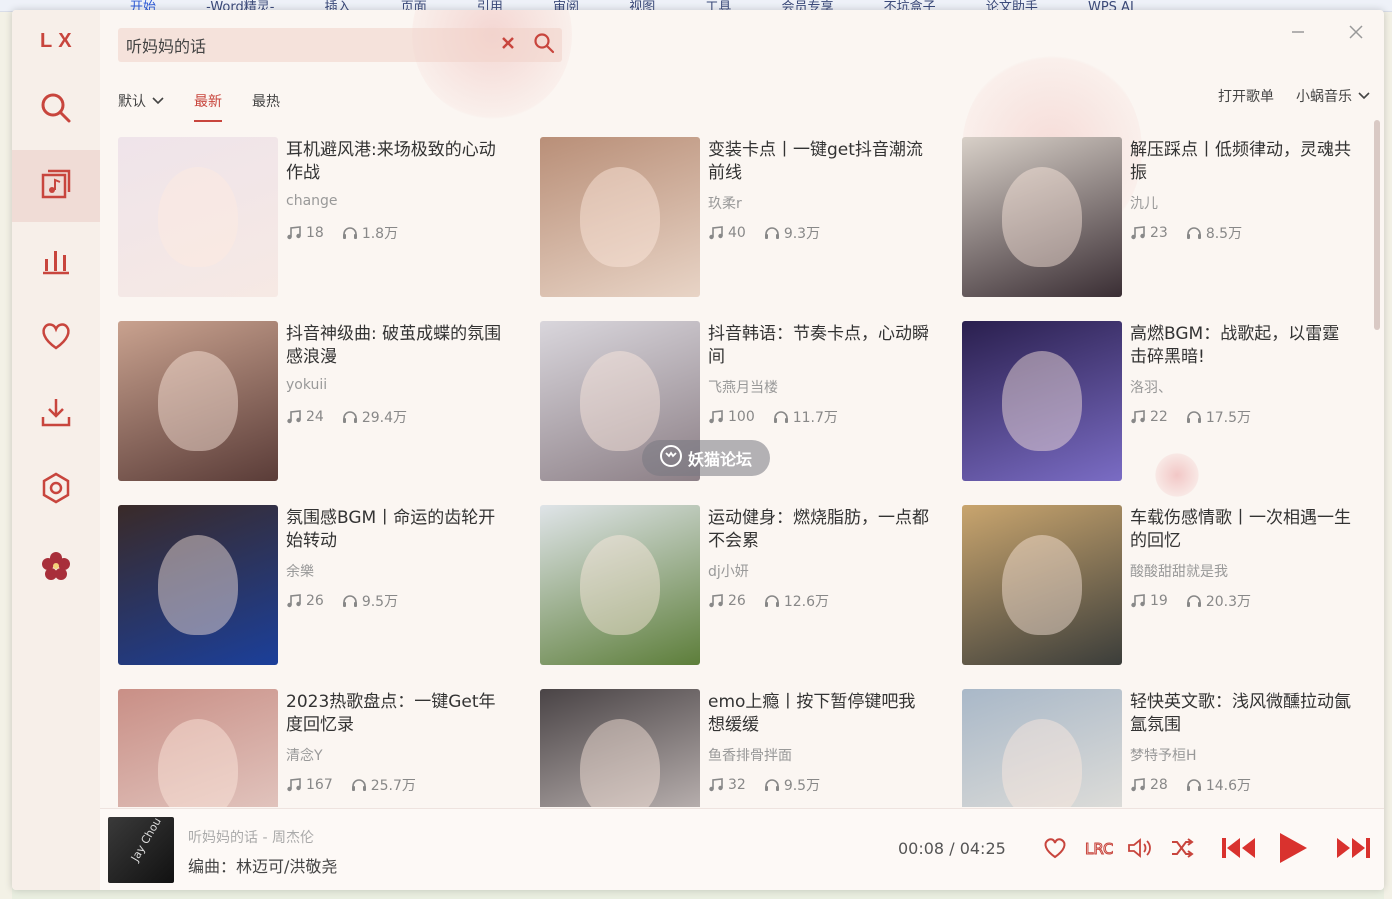  I want to click on tab-hottest: 最热, so click(266, 101).